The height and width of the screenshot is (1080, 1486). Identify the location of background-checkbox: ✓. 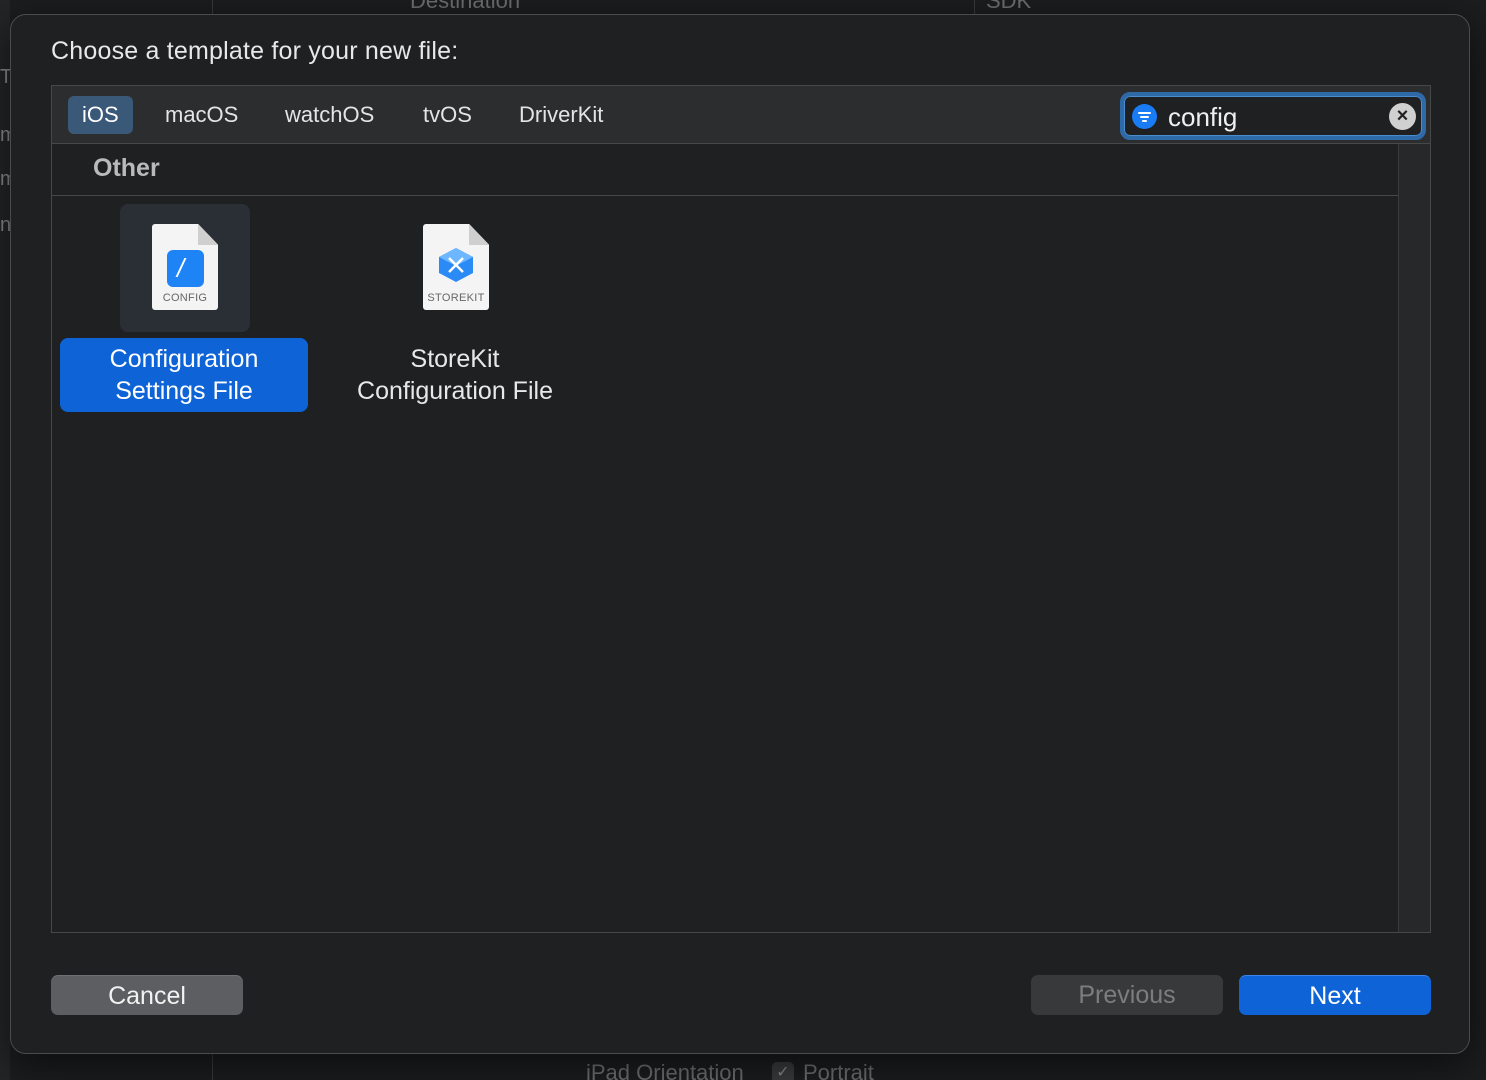
(783, 1071).